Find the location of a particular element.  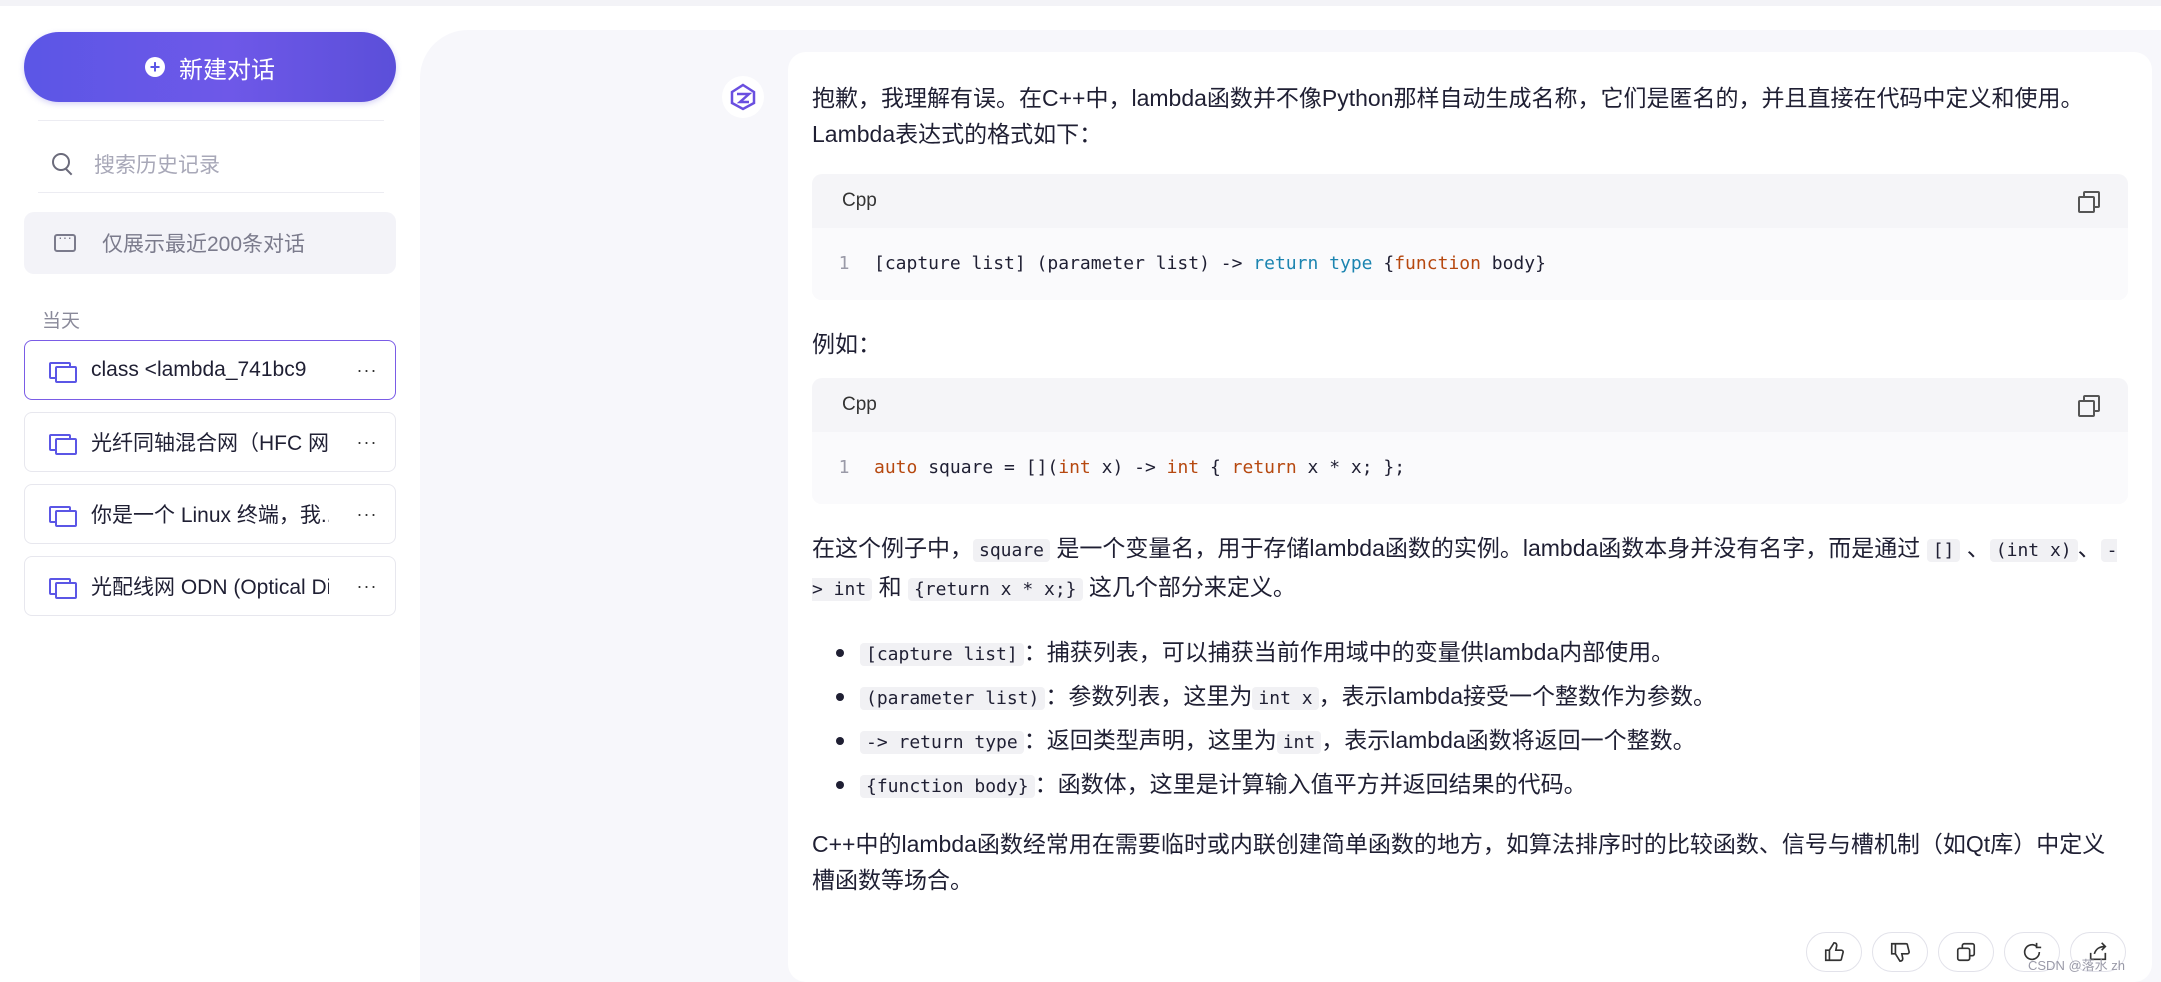

new-chat-label: 新建对话 is located at coordinates (227, 70).